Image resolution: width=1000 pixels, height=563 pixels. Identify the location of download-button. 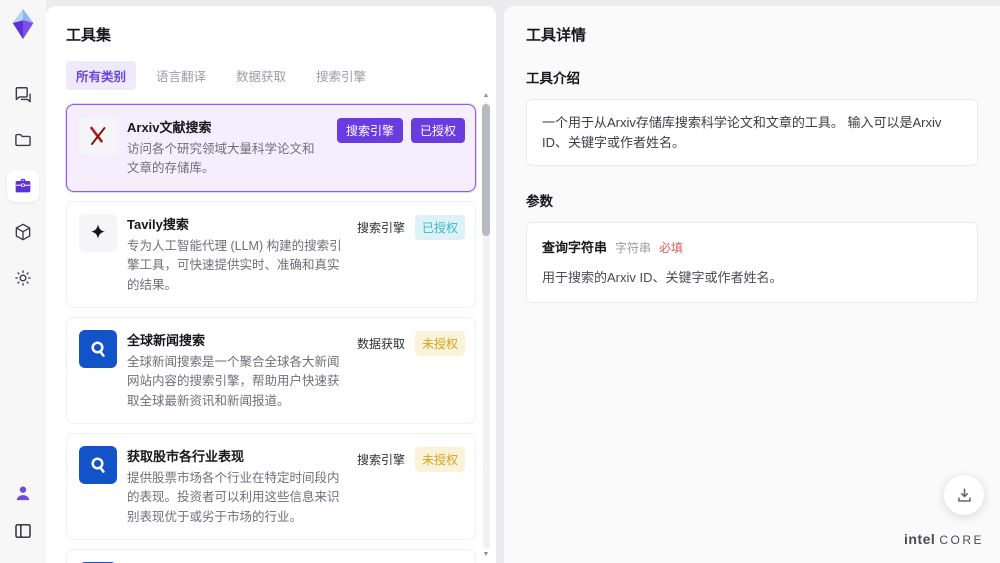
(964, 495).